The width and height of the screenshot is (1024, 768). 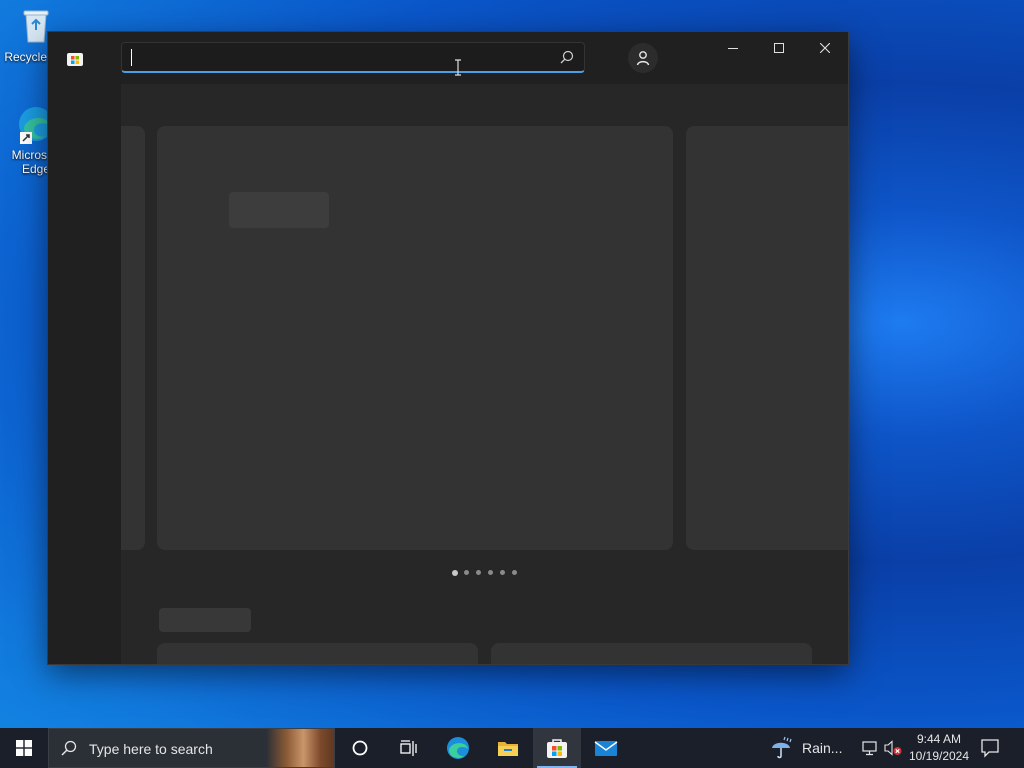 I want to click on hero-carousel-next-item-placeholder, so click(x=767, y=338).